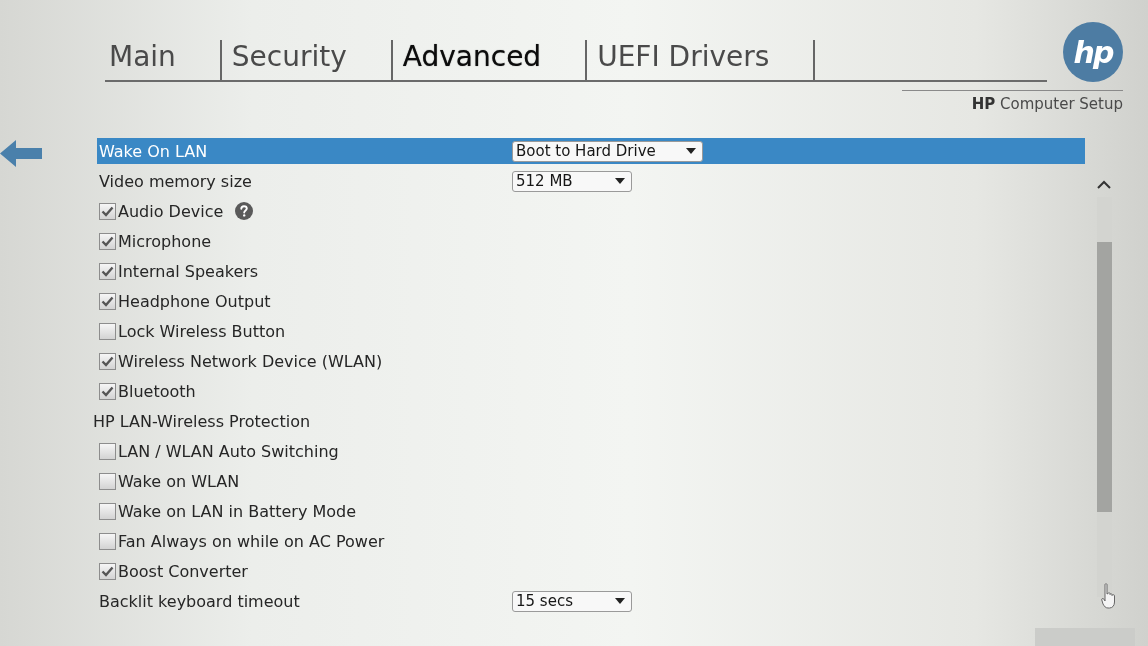  Describe the element at coordinates (591, 211) in the screenshot. I see `settings-row: Audio Device` at that location.